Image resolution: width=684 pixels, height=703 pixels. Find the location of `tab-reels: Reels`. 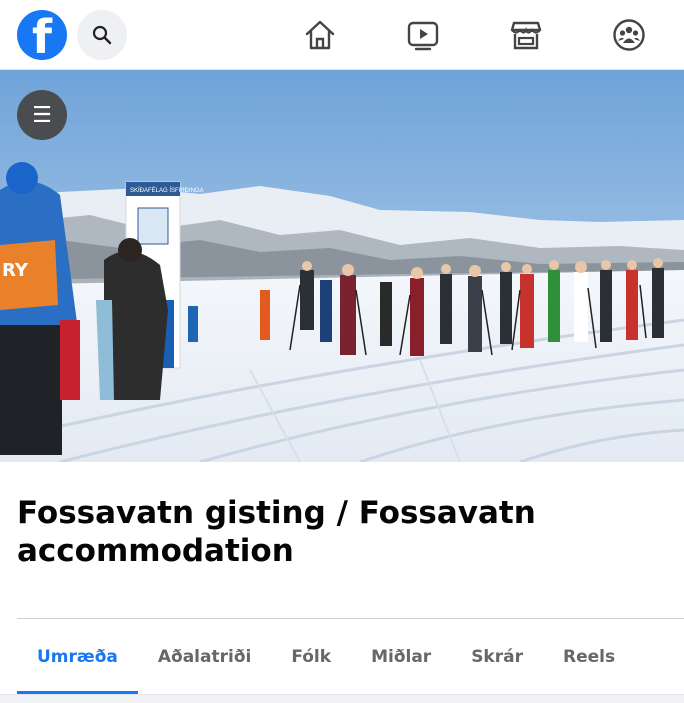

tab-reels: Reels is located at coordinates (589, 657).